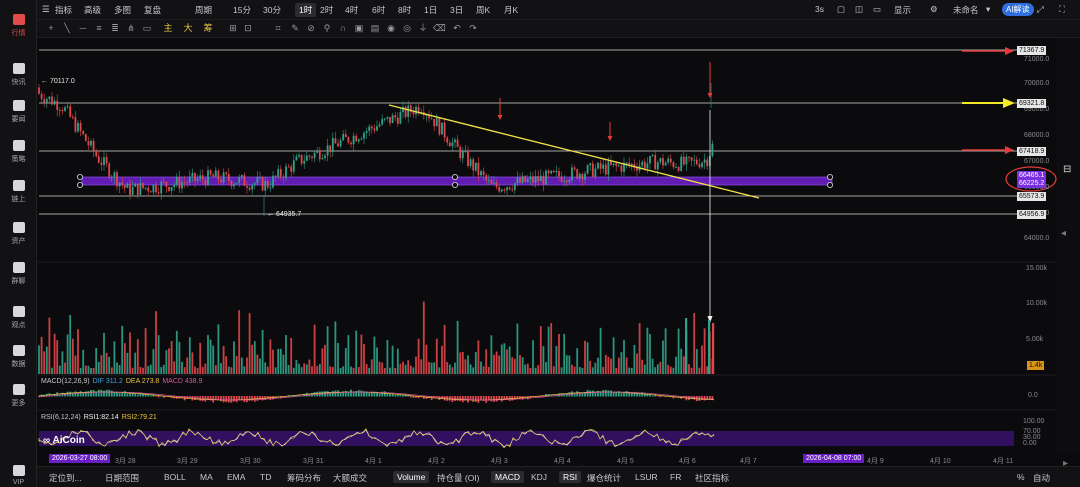 Image resolution: width=1080 pixels, height=487 pixels. Describe the element at coordinates (1021, 477) in the screenshot. I see `percent-toggle: %` at that location.